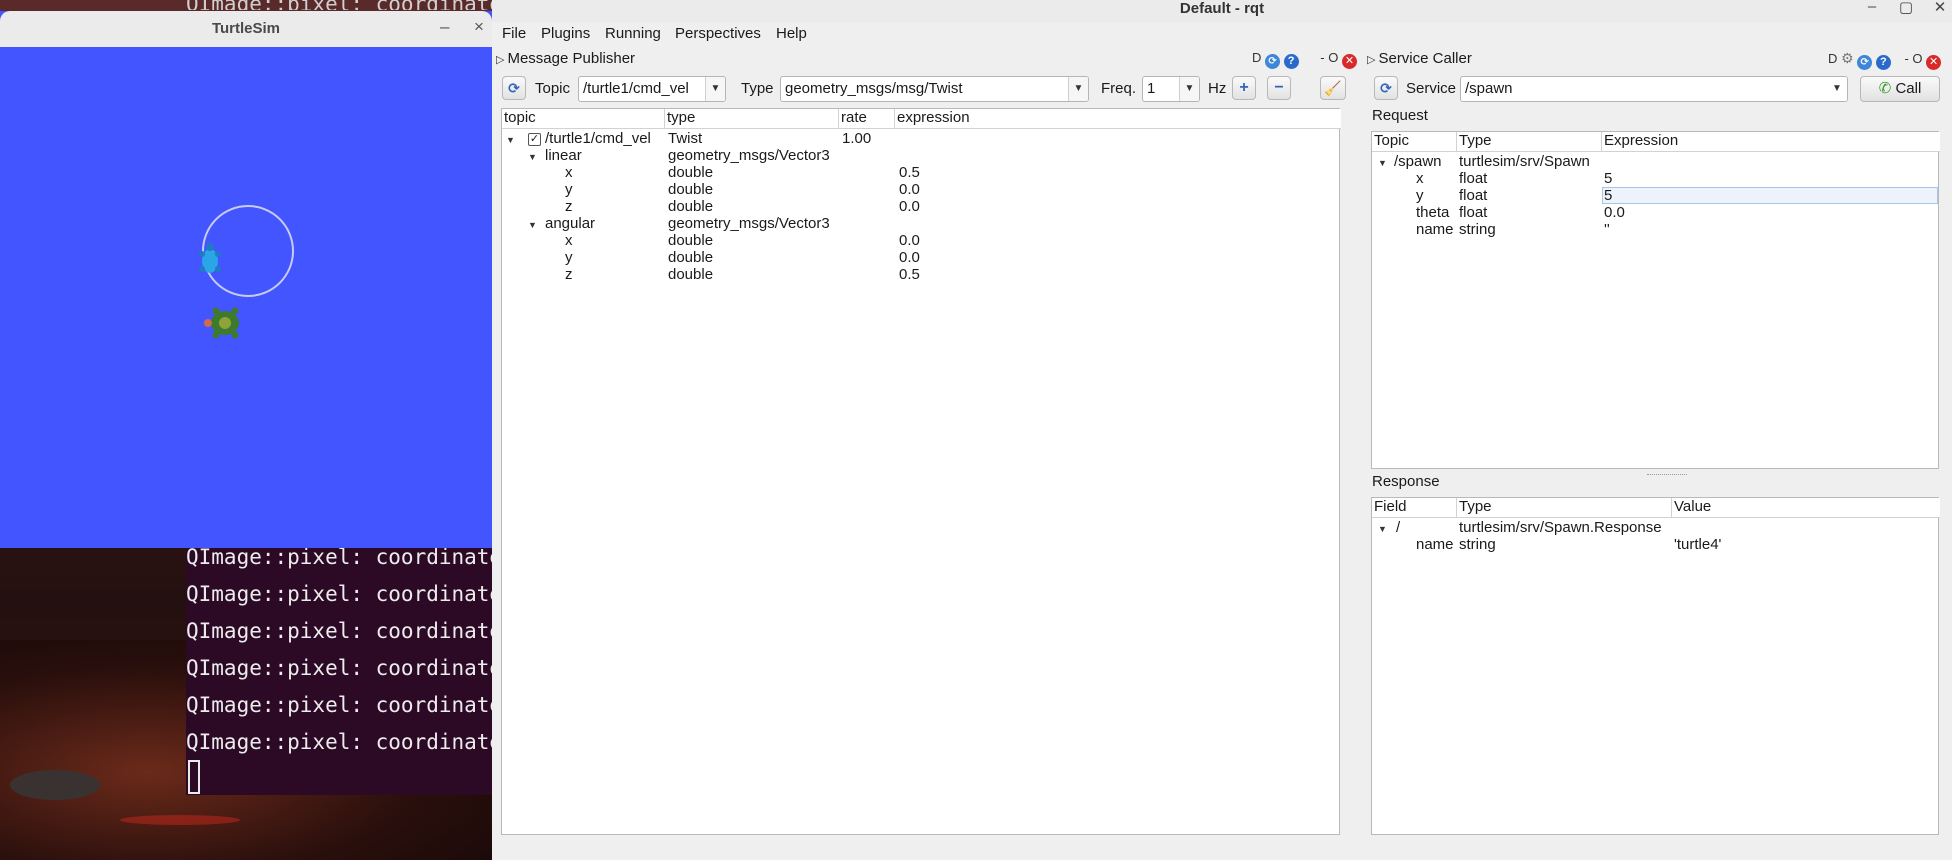 The height and width of the screenshot is (860, 1952). Describe the element at coordinates (1222, 8) in the screenshot. I see `rqt-title: Default - rqt` at that location.